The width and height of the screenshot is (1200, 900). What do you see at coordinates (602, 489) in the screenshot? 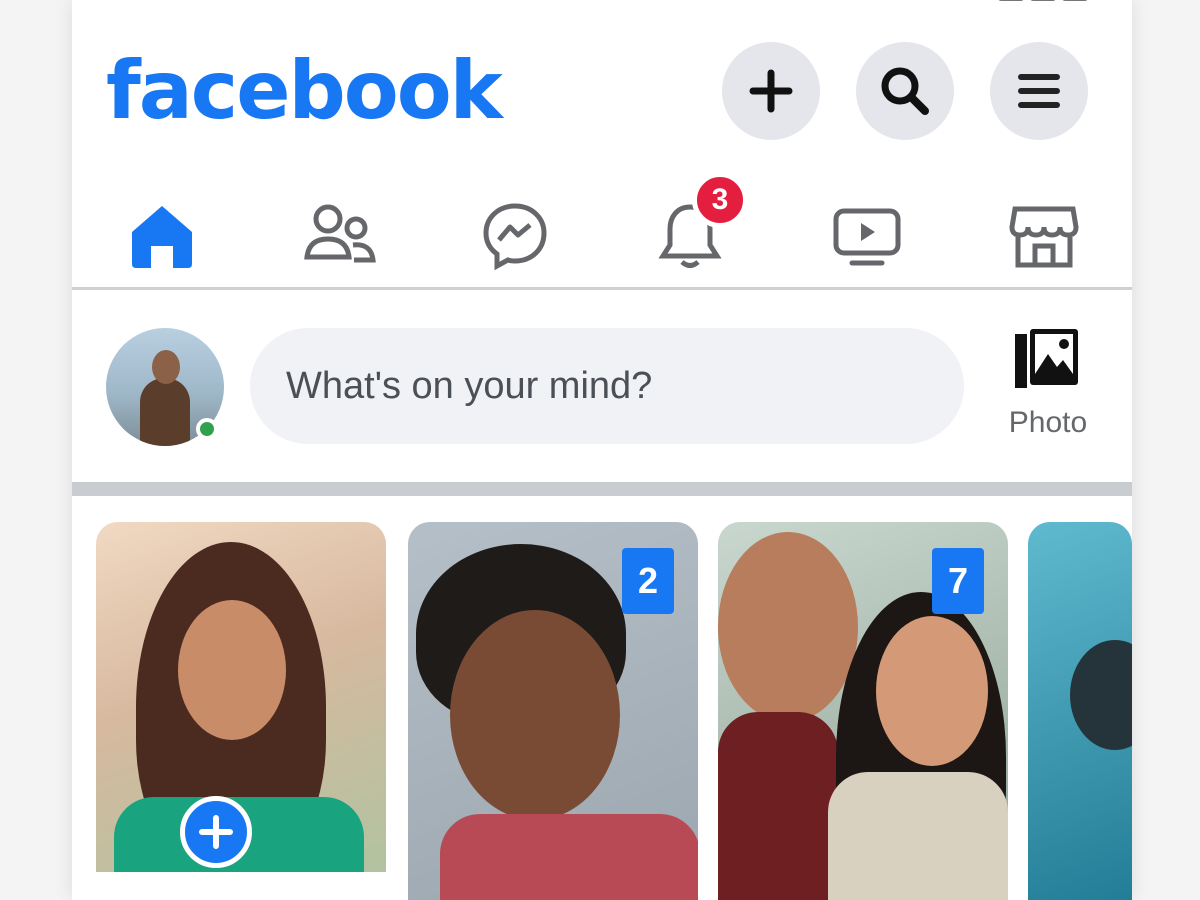
I see `section-divider` at bounding box center [602, 489].